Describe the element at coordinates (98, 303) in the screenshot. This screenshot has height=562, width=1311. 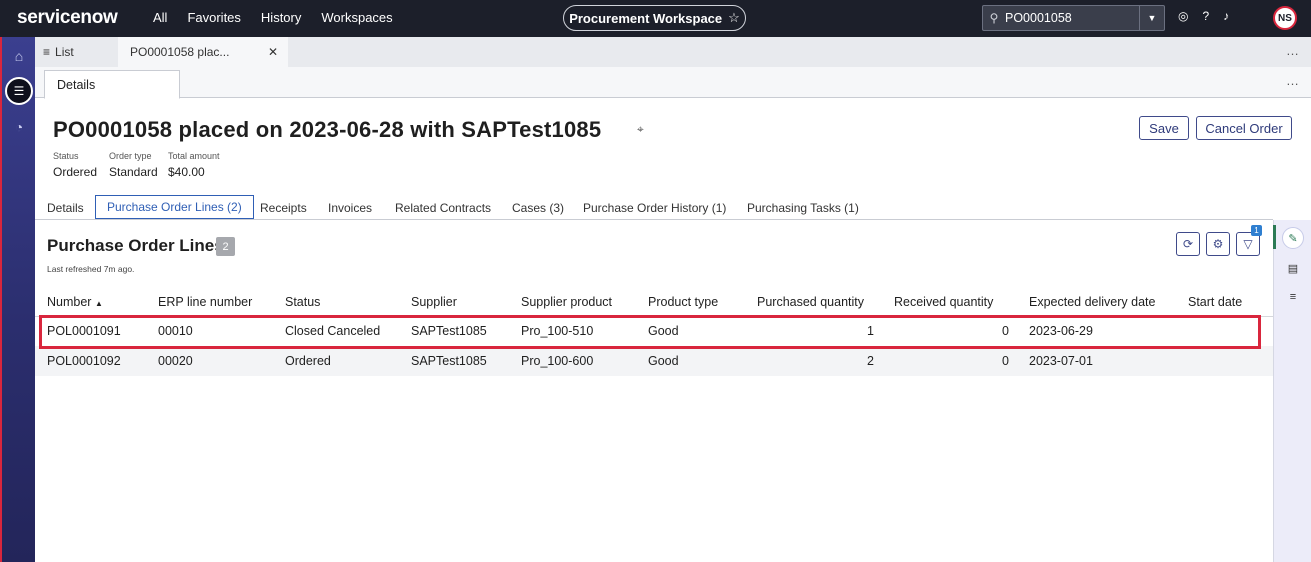
I see `sort-ascending-icon: ▲` at that location.